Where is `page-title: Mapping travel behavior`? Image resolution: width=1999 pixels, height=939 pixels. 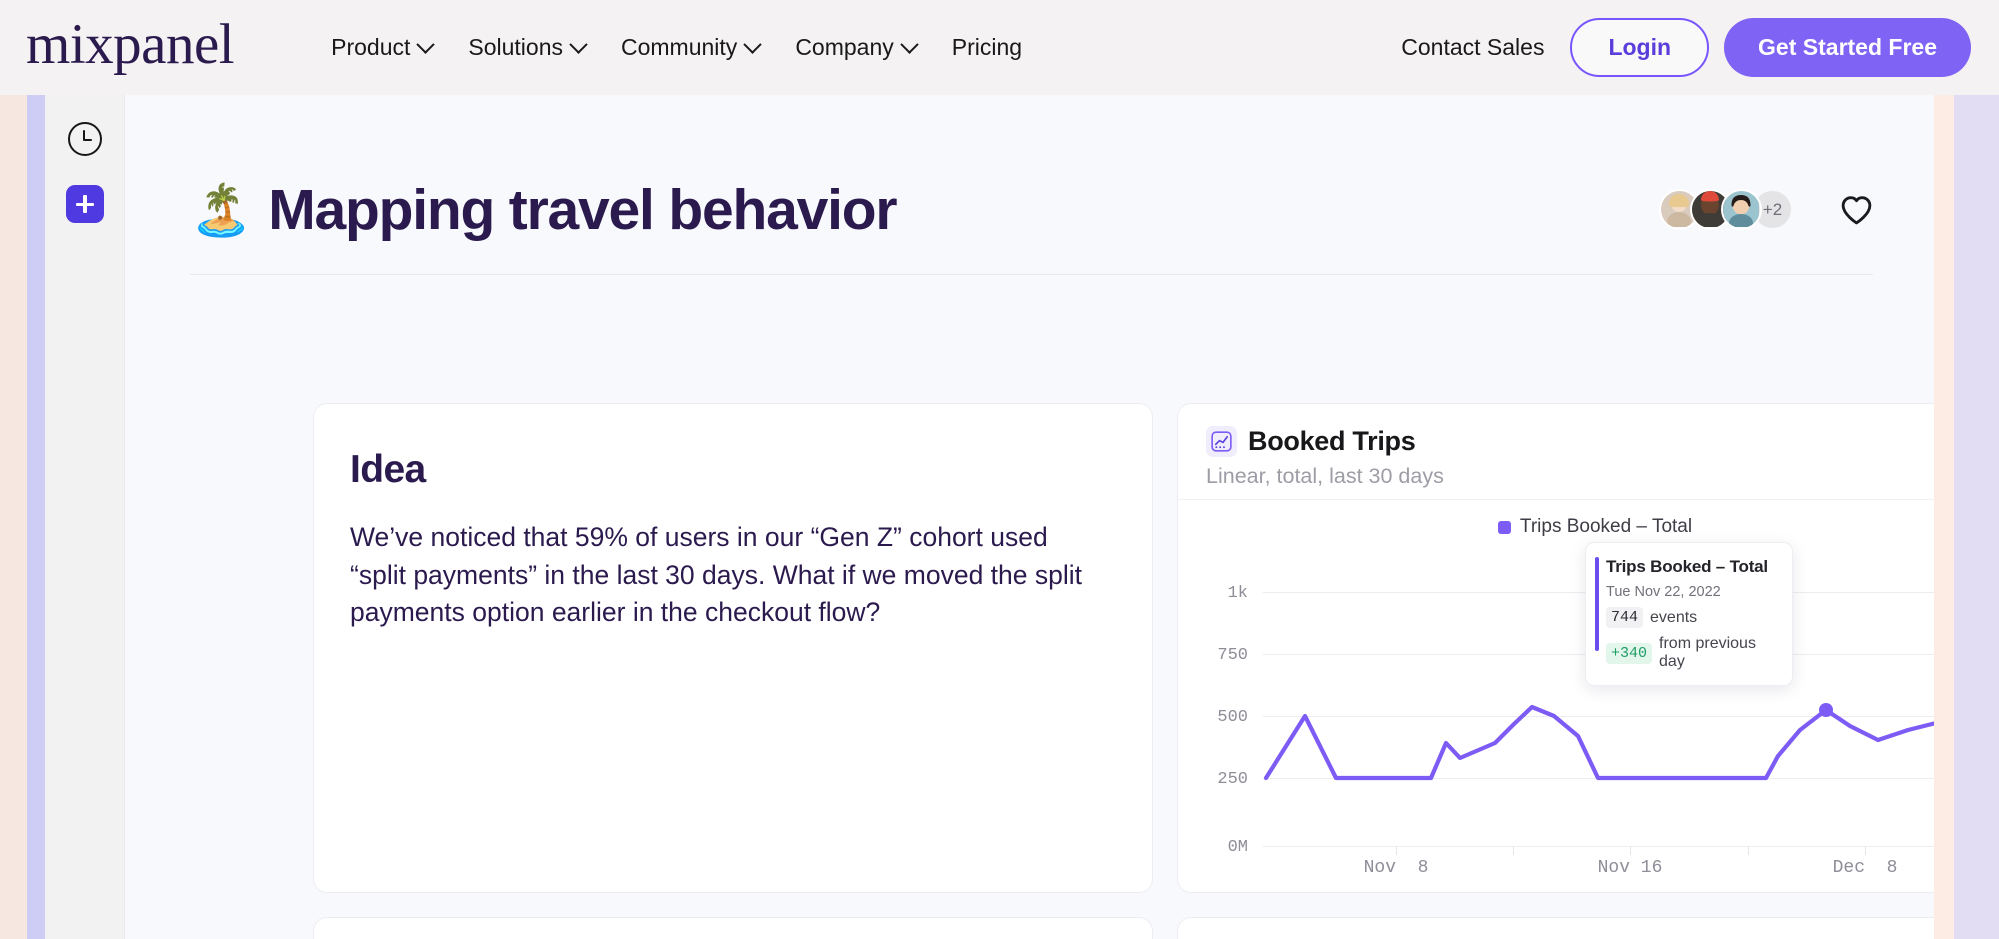 page-title: Mapping travel behavior is located at coordinates (582, 209).